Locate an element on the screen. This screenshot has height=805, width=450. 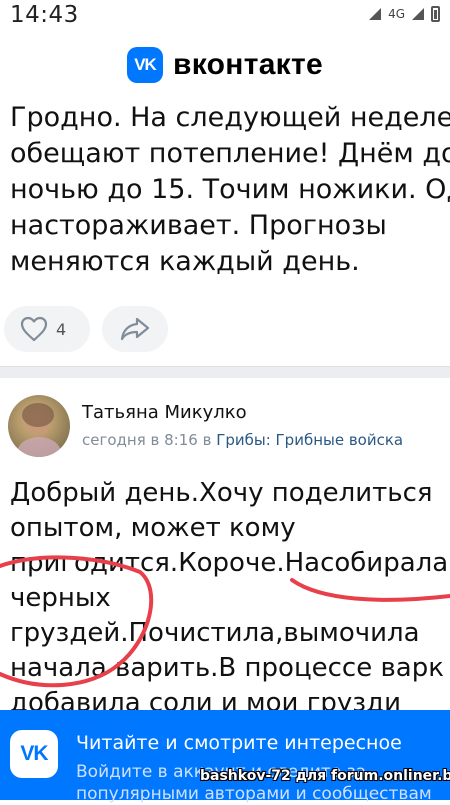
post-text-line: груздей.Почистила,вымочила is located at coordinates (215, 633).